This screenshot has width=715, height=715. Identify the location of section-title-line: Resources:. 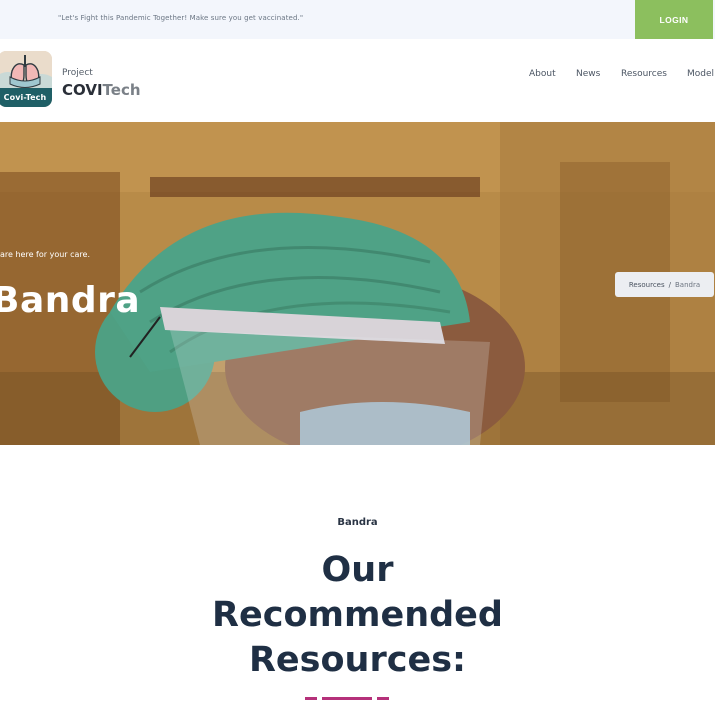
(357, 660).